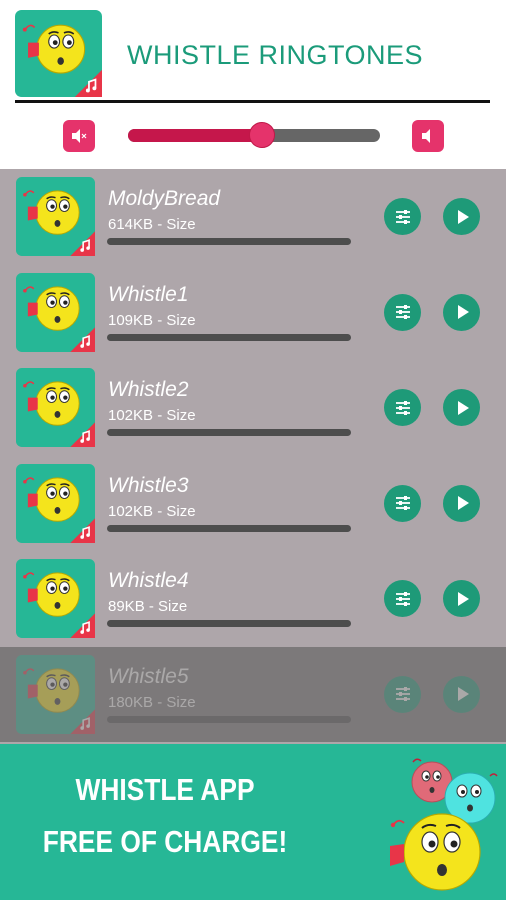 The image size is (506, 900). What do you see at coordinates (195, 135) in the screenshot?
I see `volume-slider-fill` at bounding box center [195, 135].